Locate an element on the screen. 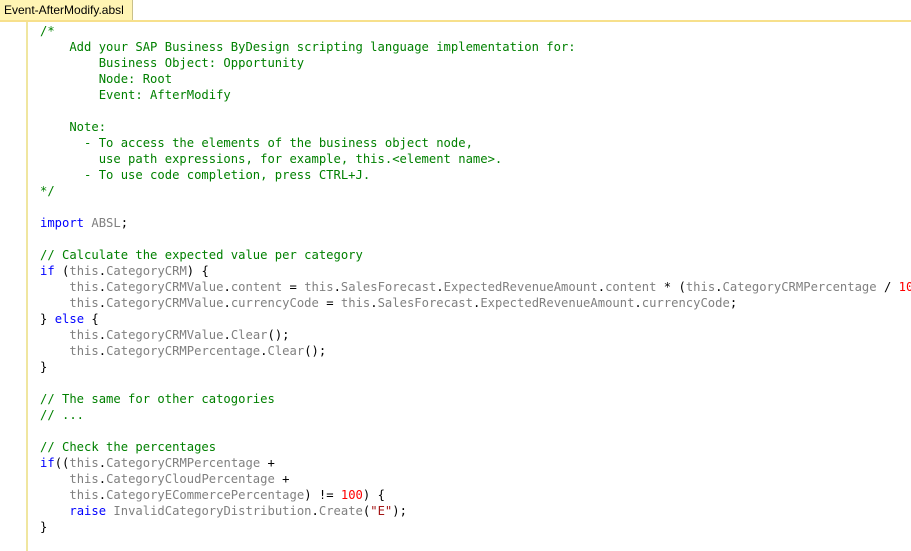 The height and width of the screenshot is (551, 911). code-identifier: ExpectedRevenueAmount is located at coordinates (557, 303).